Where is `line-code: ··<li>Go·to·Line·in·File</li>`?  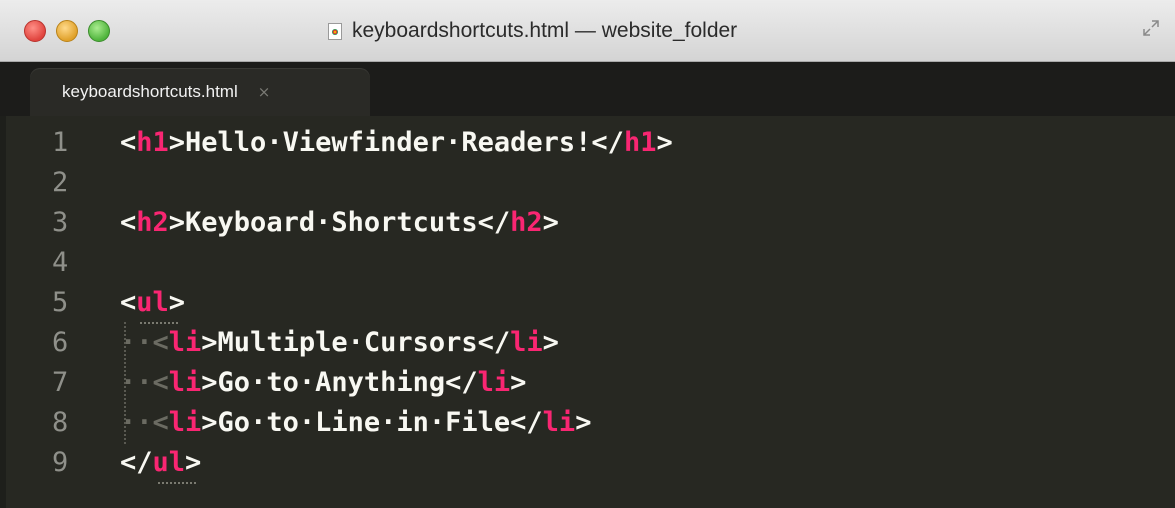 line-code: ··<li>Go·to·Line·in·File</li> is located at coordinates (355, 423).